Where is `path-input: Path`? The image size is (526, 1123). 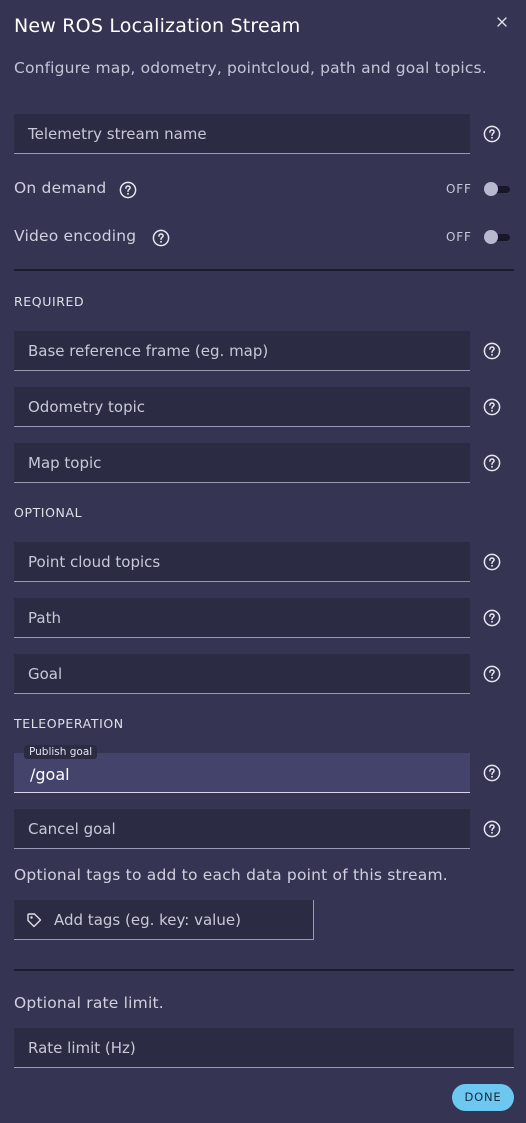 path-input: Path is located at coordinates (242, 618).